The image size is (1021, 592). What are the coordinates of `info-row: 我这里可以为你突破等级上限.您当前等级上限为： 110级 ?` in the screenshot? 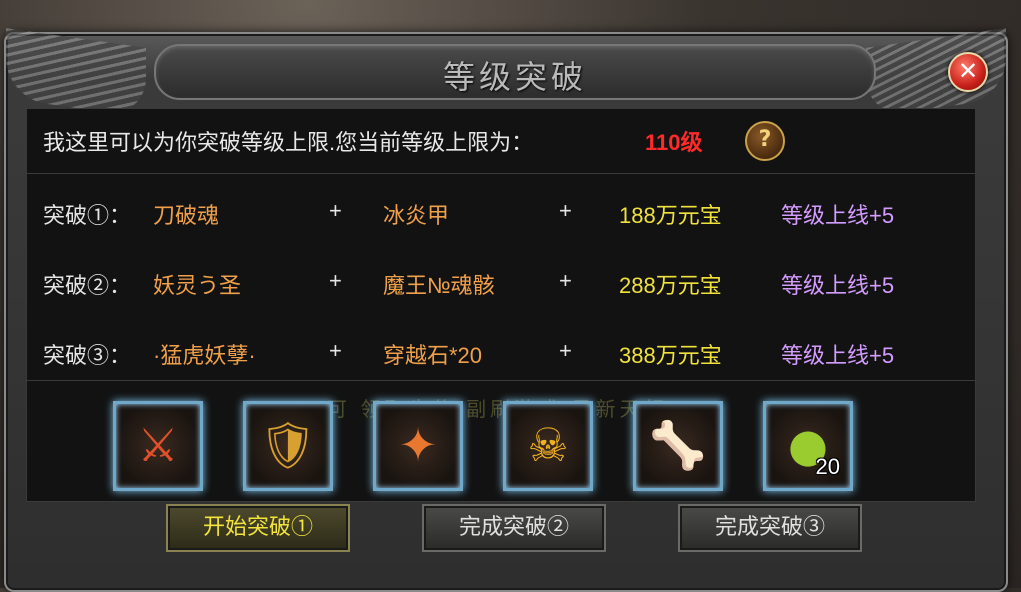 It's located at (501, 141).